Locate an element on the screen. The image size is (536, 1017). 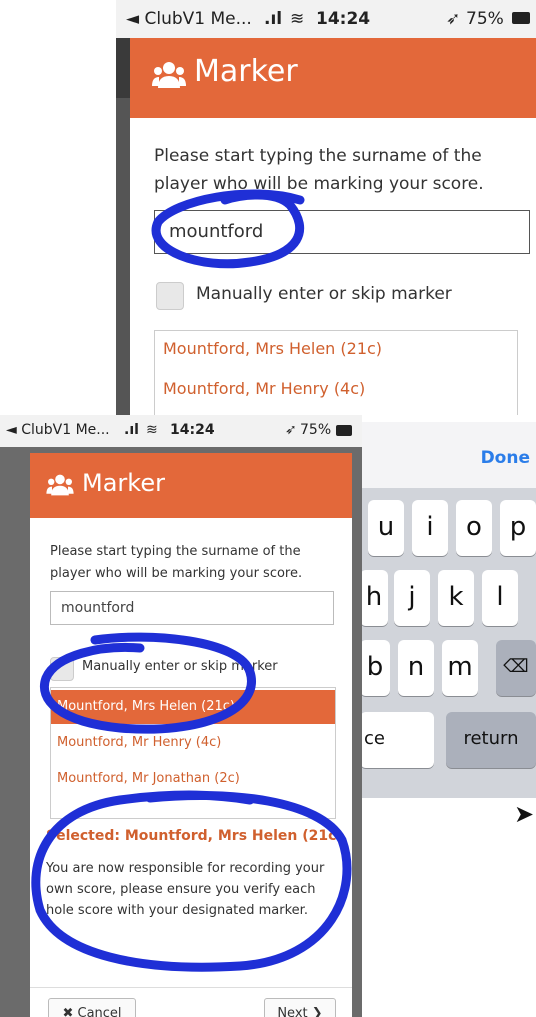
result-item: Mountford, Mrs Helen (21c) is located at coordinates (272, 348).